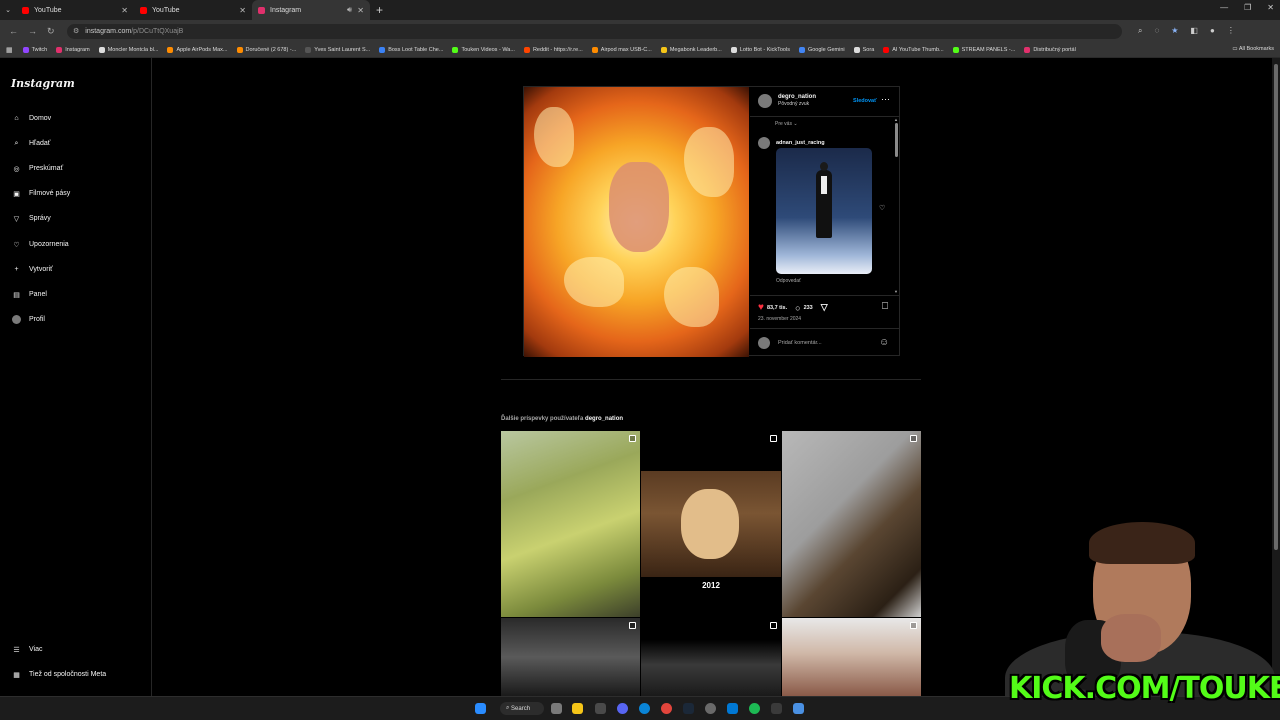 This screenshot has width=1280, height=720. Describe the element at coordinates (75, 10) in the screenshot. I see `tab-youtube-1: YouTube ✕` at that location.